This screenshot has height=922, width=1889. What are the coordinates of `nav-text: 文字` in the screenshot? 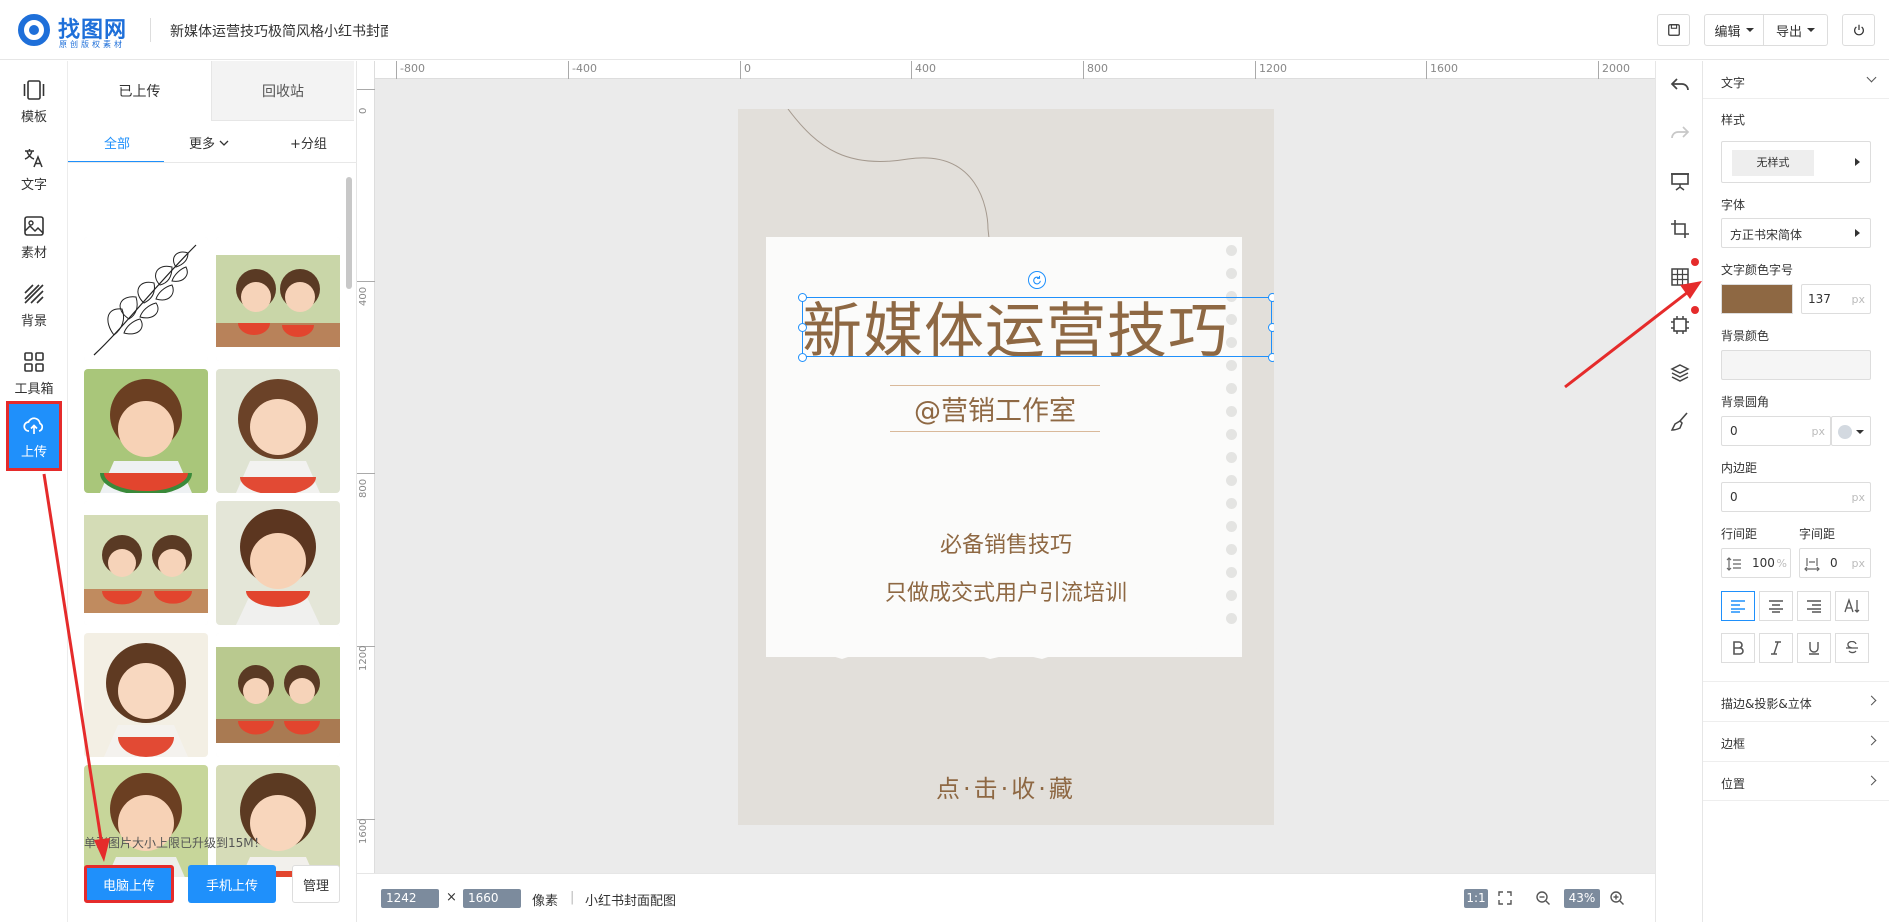 It's located at (34, 169).